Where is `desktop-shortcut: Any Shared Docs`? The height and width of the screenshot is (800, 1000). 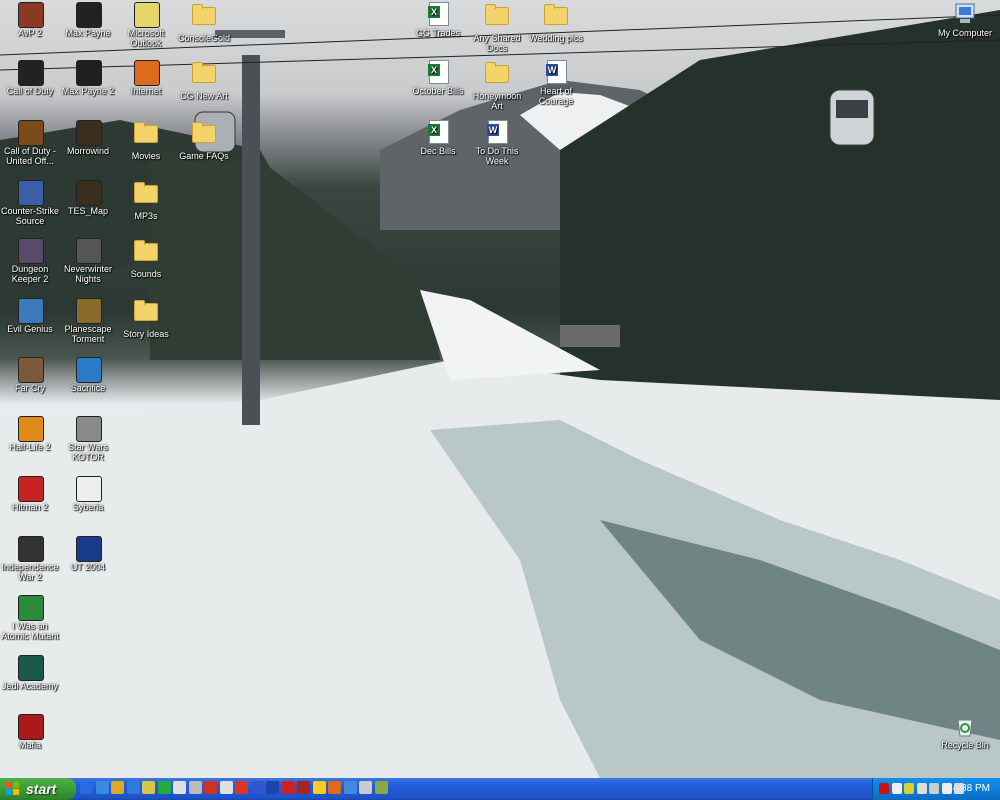 desktop-shortcut: Any Shared Docs is located at coordinates (497, 27).